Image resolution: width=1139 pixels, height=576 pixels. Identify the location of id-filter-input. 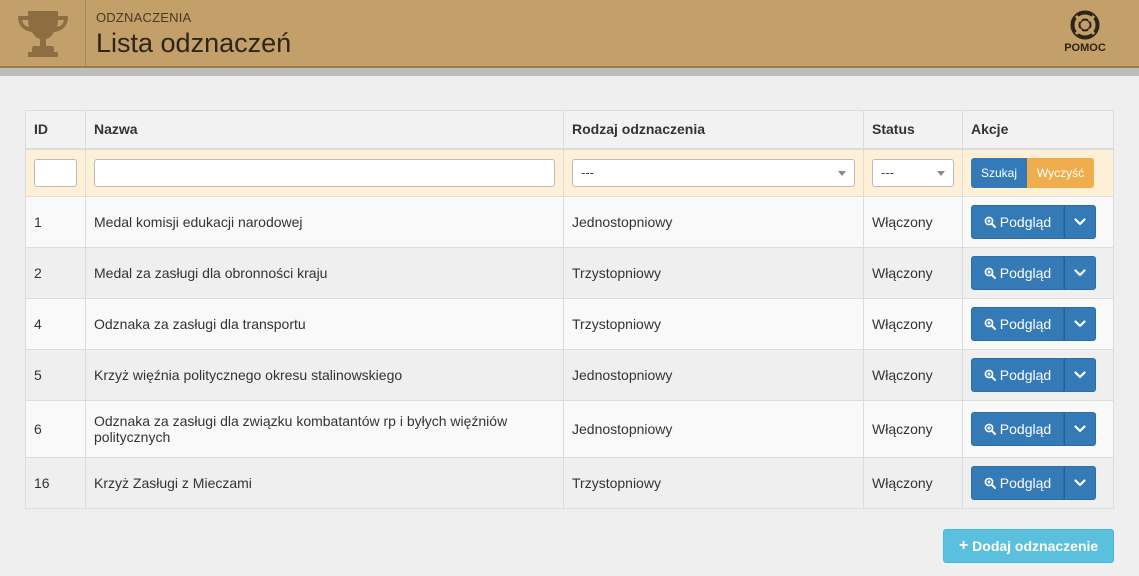
(55, 172).